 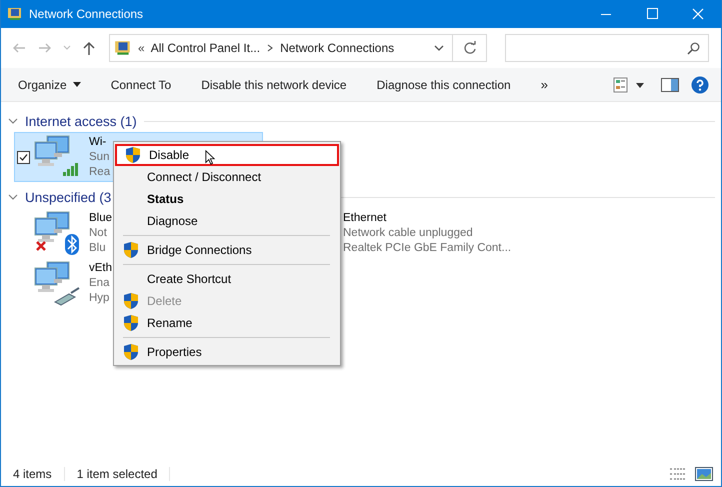 I want to click on connection-detail: Blu, so click(x=98, y=248).